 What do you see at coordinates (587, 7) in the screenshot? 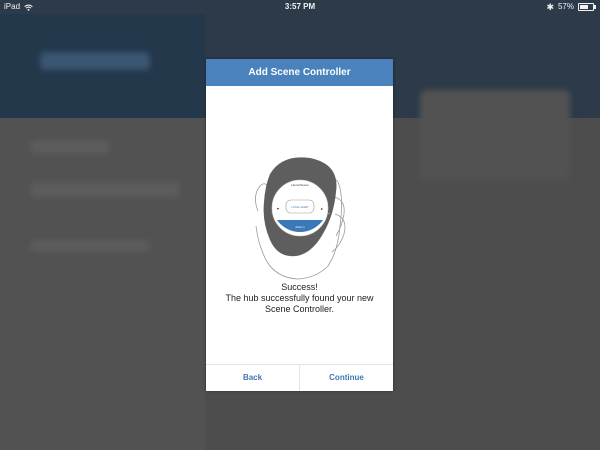
I see `battery-icon` at bounding box center [587, 7].